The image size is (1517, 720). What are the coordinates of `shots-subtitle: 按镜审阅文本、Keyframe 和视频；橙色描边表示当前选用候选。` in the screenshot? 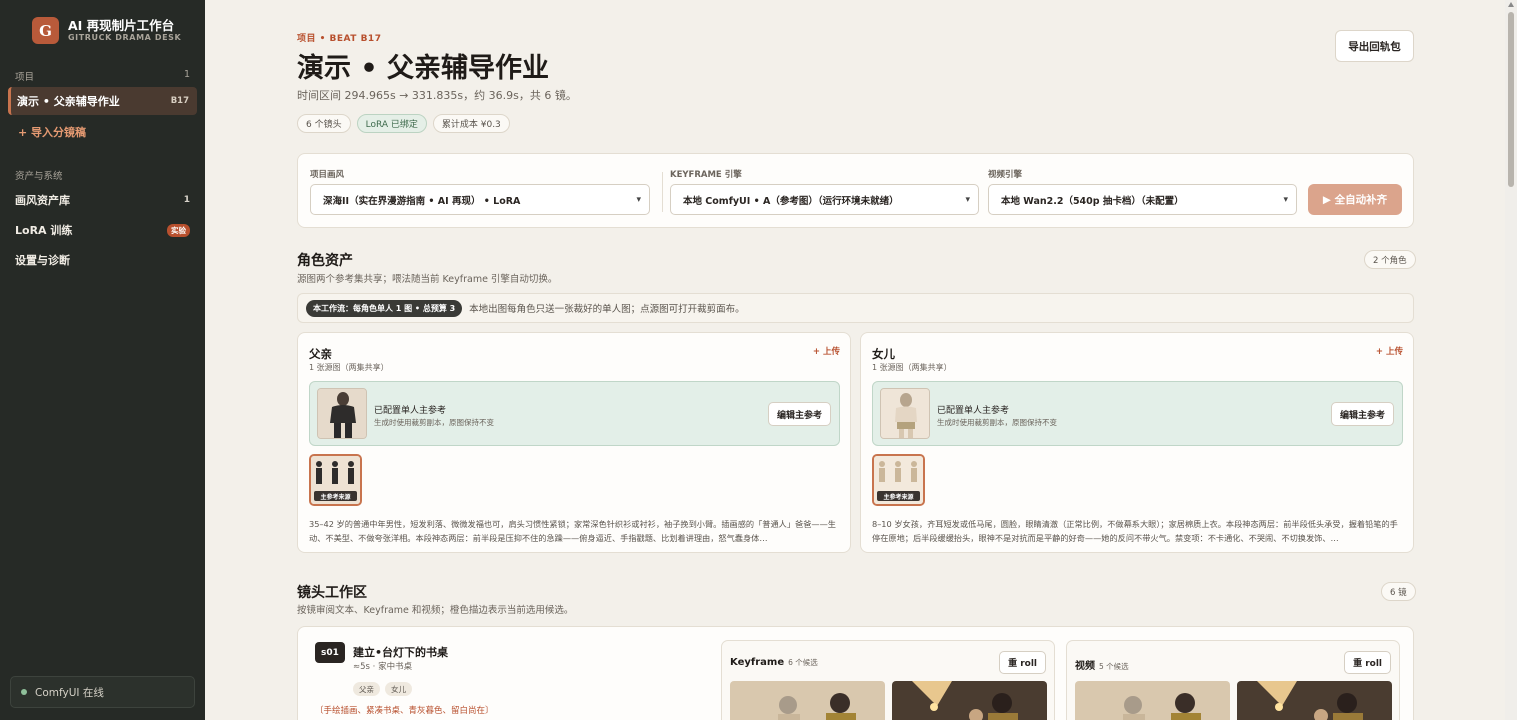 It's located at (435, 610).